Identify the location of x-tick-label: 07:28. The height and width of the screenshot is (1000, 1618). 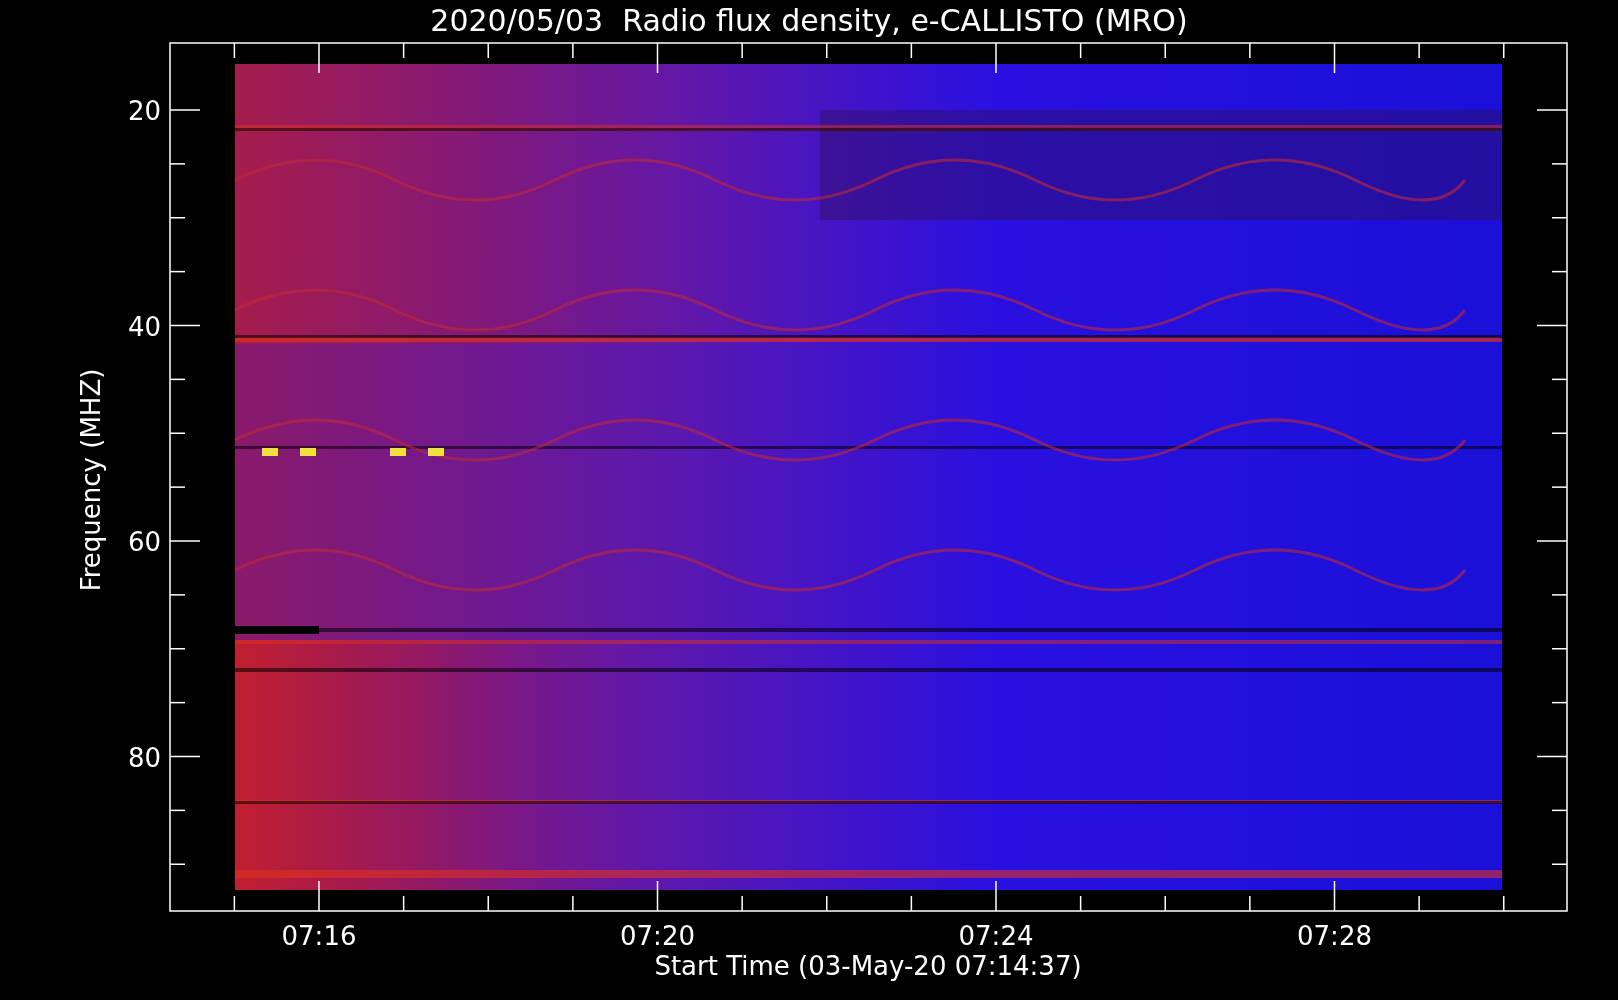
(1334, 936).